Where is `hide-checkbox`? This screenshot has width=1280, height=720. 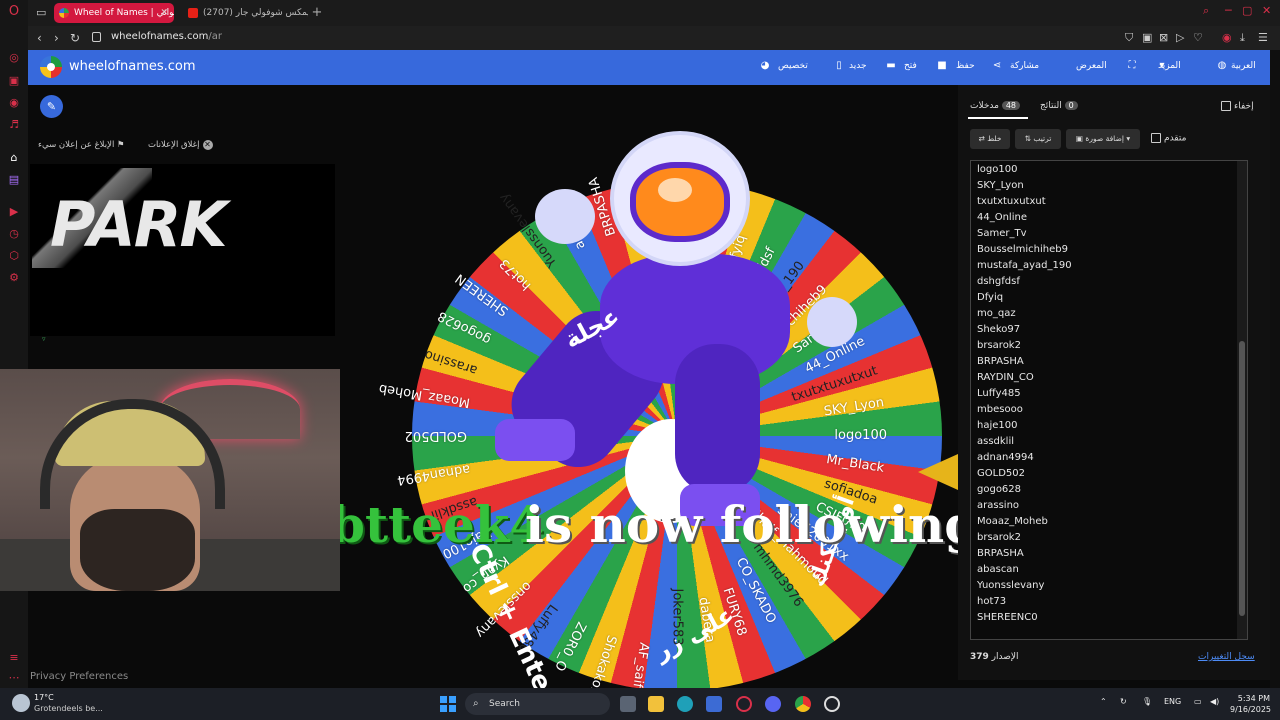
hide-checkbox is located at coordinates (1226, 106).